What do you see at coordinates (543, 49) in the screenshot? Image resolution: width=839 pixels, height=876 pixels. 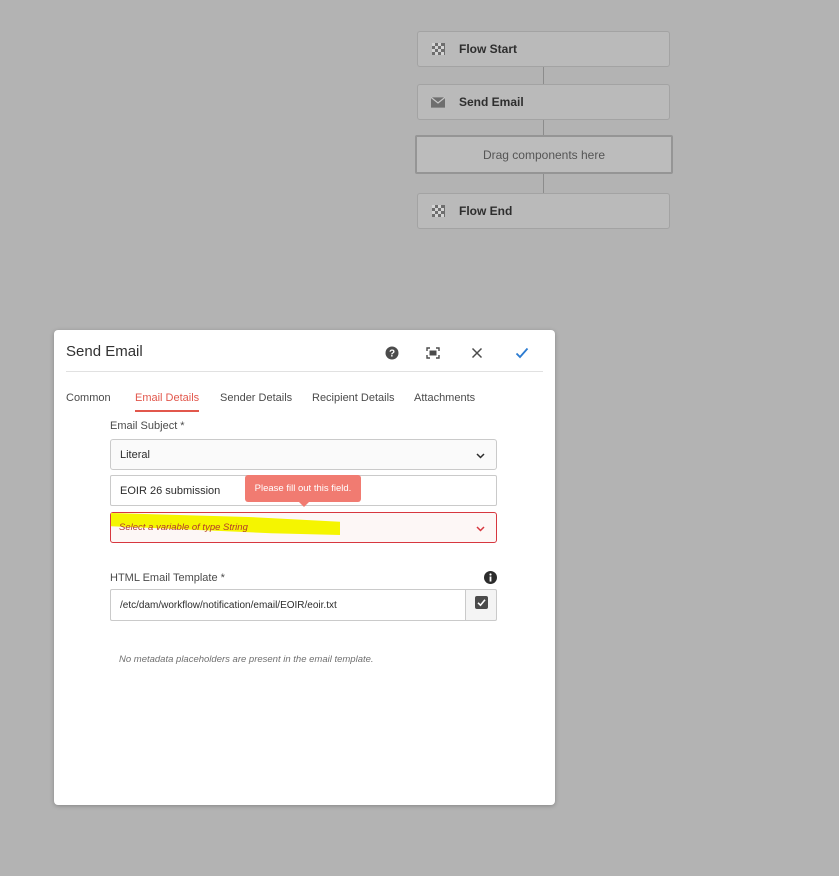 I see `flow-start-node: Flow Start` at bounding box center [543, 49].